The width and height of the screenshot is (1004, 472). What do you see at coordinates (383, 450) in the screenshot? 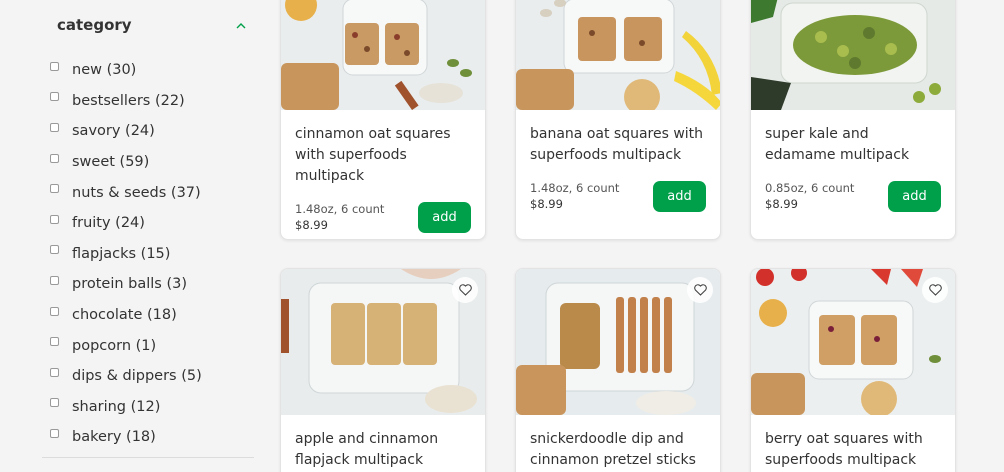
I see `product-name: apple and cinnamon flapjack multipack` at bounding box center [383, 450].